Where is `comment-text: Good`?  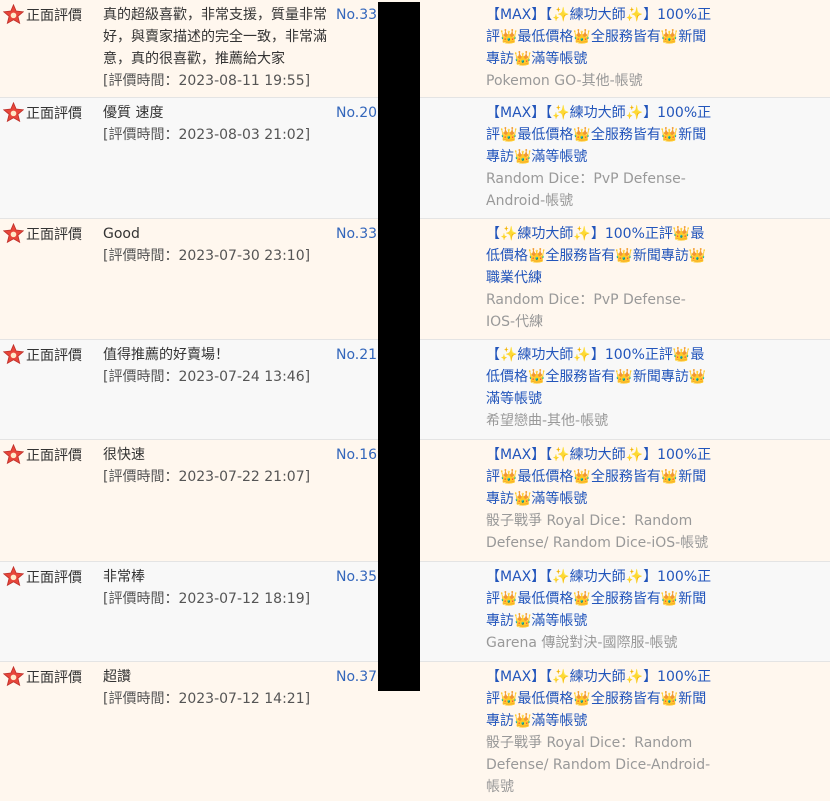
comment-text: Good is located at coordinates (121, 234).